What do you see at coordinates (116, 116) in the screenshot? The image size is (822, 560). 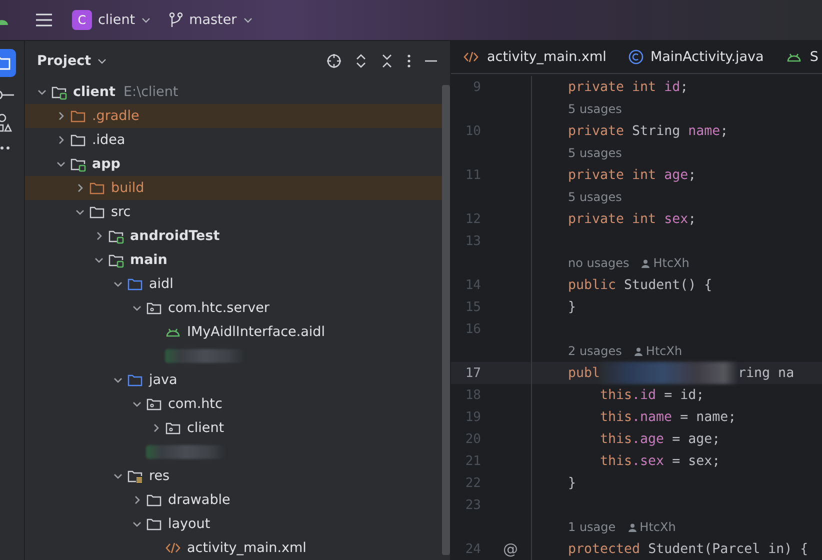 I see `tree-item: .gradle` at bounding box center [116, 116].